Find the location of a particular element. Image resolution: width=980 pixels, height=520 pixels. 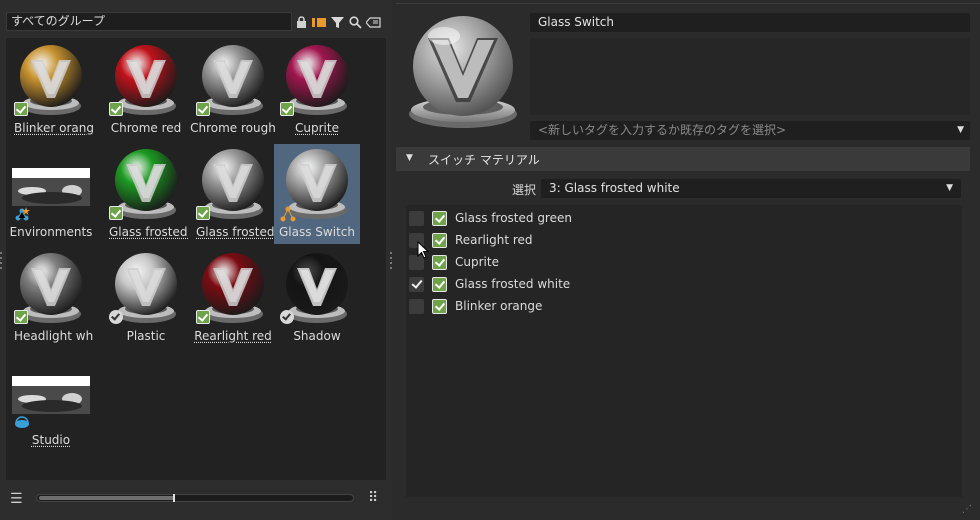

item-label: Glass frosted green is located at coordinates (513, 218).